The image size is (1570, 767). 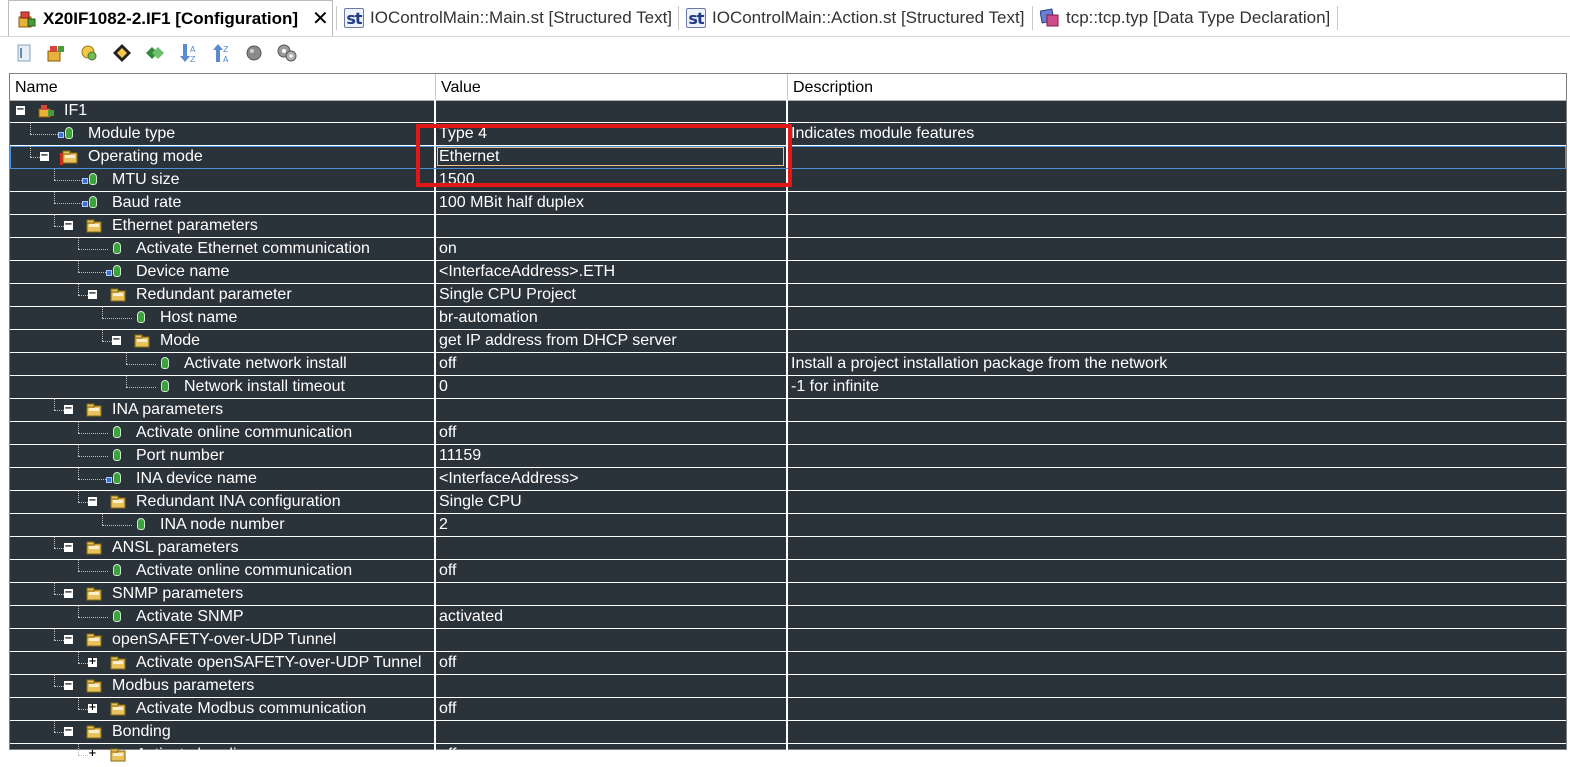 I want to click on table-row: Activate SNMP activated, so click(x=788, y=617).